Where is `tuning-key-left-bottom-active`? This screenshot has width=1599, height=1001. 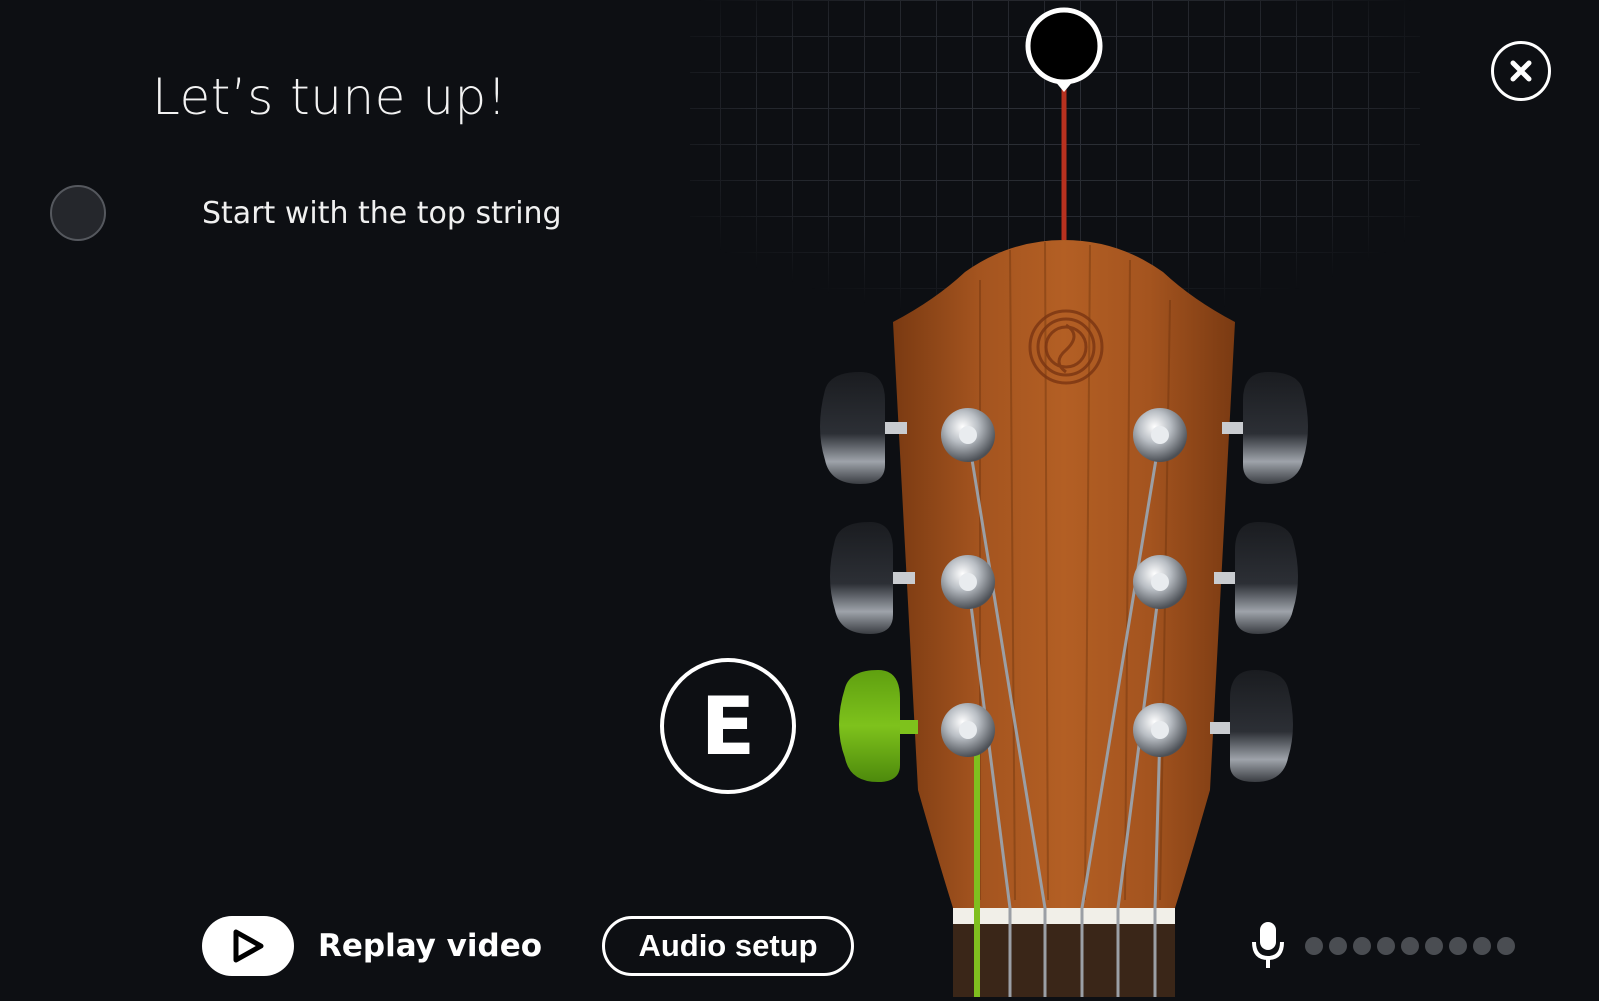 tuning-key-left-bottom-active is located at coordinates (878, 726).